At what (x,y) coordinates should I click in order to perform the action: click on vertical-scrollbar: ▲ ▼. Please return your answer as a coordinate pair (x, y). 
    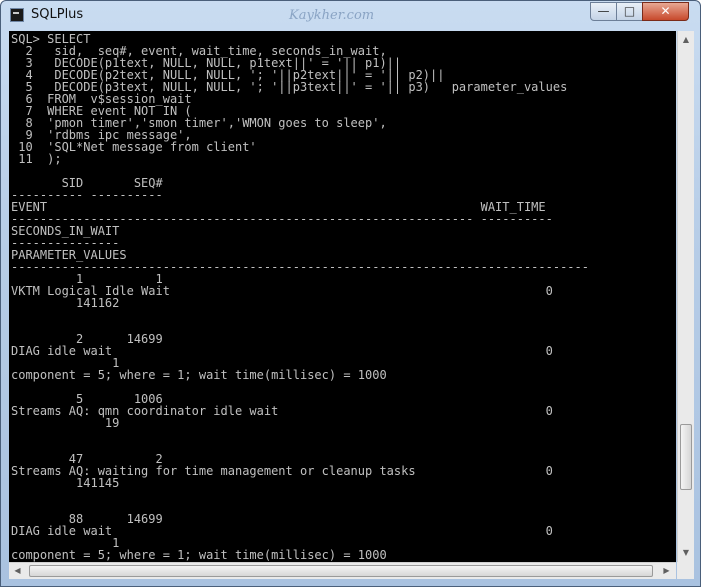
    Looking at the image, I should click on (685, 296).